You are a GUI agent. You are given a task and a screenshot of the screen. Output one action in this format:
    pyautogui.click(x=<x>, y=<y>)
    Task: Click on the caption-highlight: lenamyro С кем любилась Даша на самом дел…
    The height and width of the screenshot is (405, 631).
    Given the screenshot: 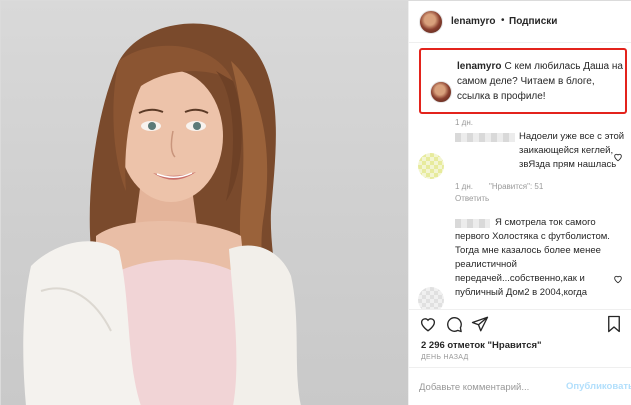 What is the action you would take?
    pyautogui.click(x=523, y=81)
    